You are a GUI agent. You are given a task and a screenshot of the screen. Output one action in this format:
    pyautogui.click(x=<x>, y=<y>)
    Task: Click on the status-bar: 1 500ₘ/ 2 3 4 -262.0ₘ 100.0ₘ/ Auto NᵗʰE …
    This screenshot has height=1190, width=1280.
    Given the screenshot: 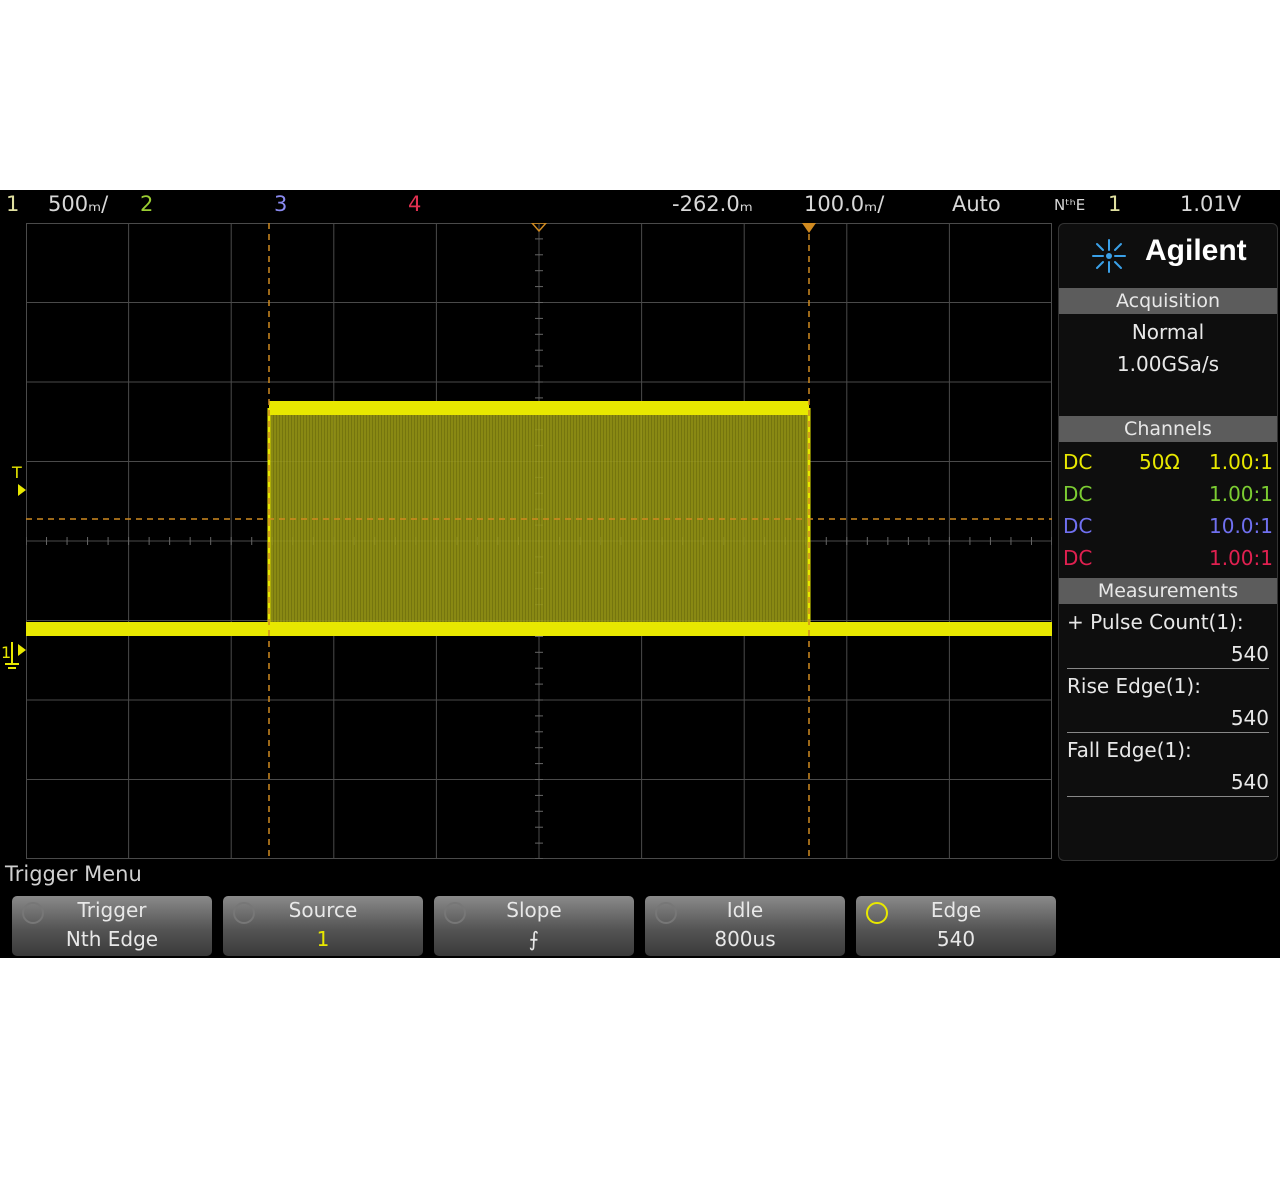 What is the action you would take?
    pyautogui.click(x=640, y=206)
    